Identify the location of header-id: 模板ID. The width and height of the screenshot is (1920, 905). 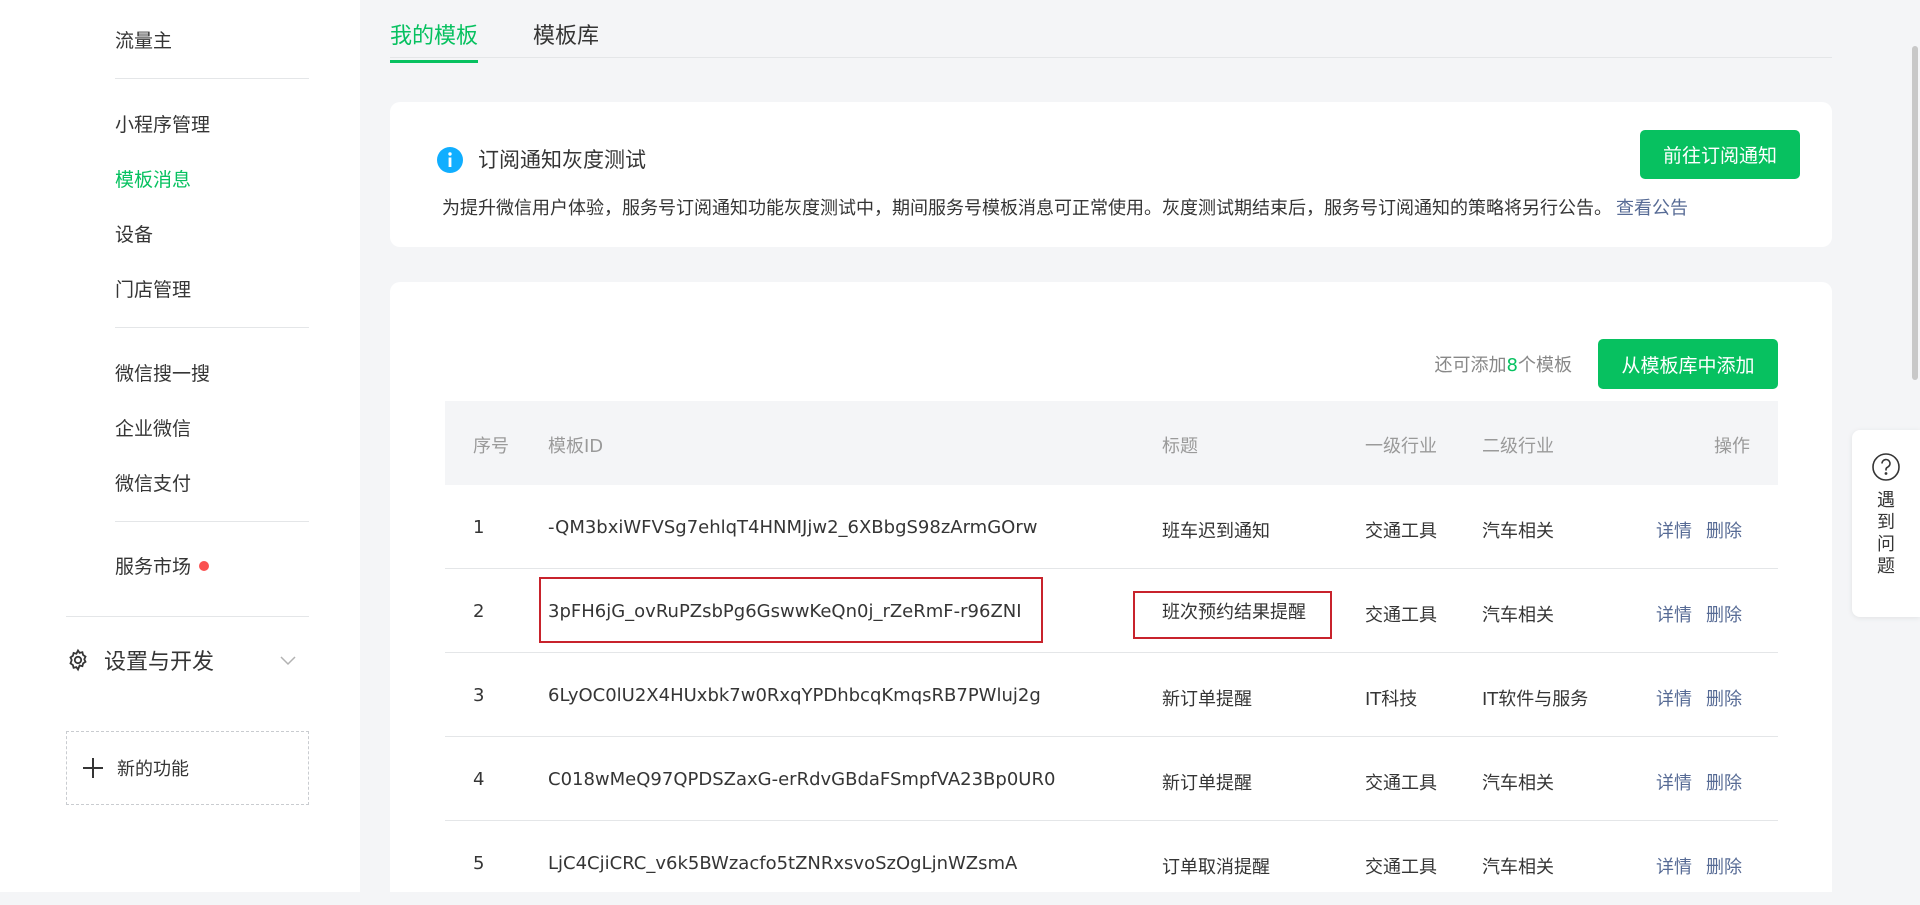
(576, 446).